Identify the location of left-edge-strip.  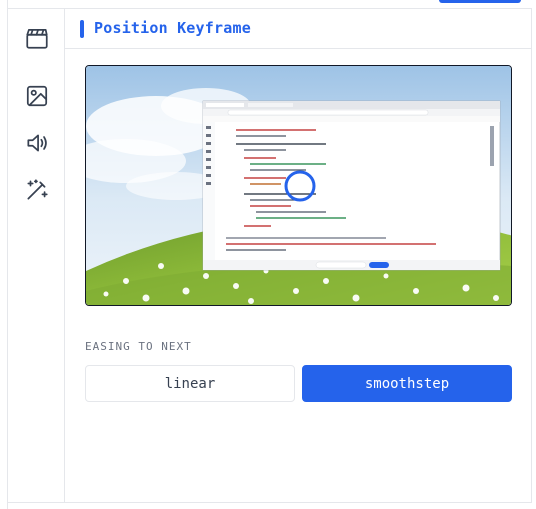
(4, 254).